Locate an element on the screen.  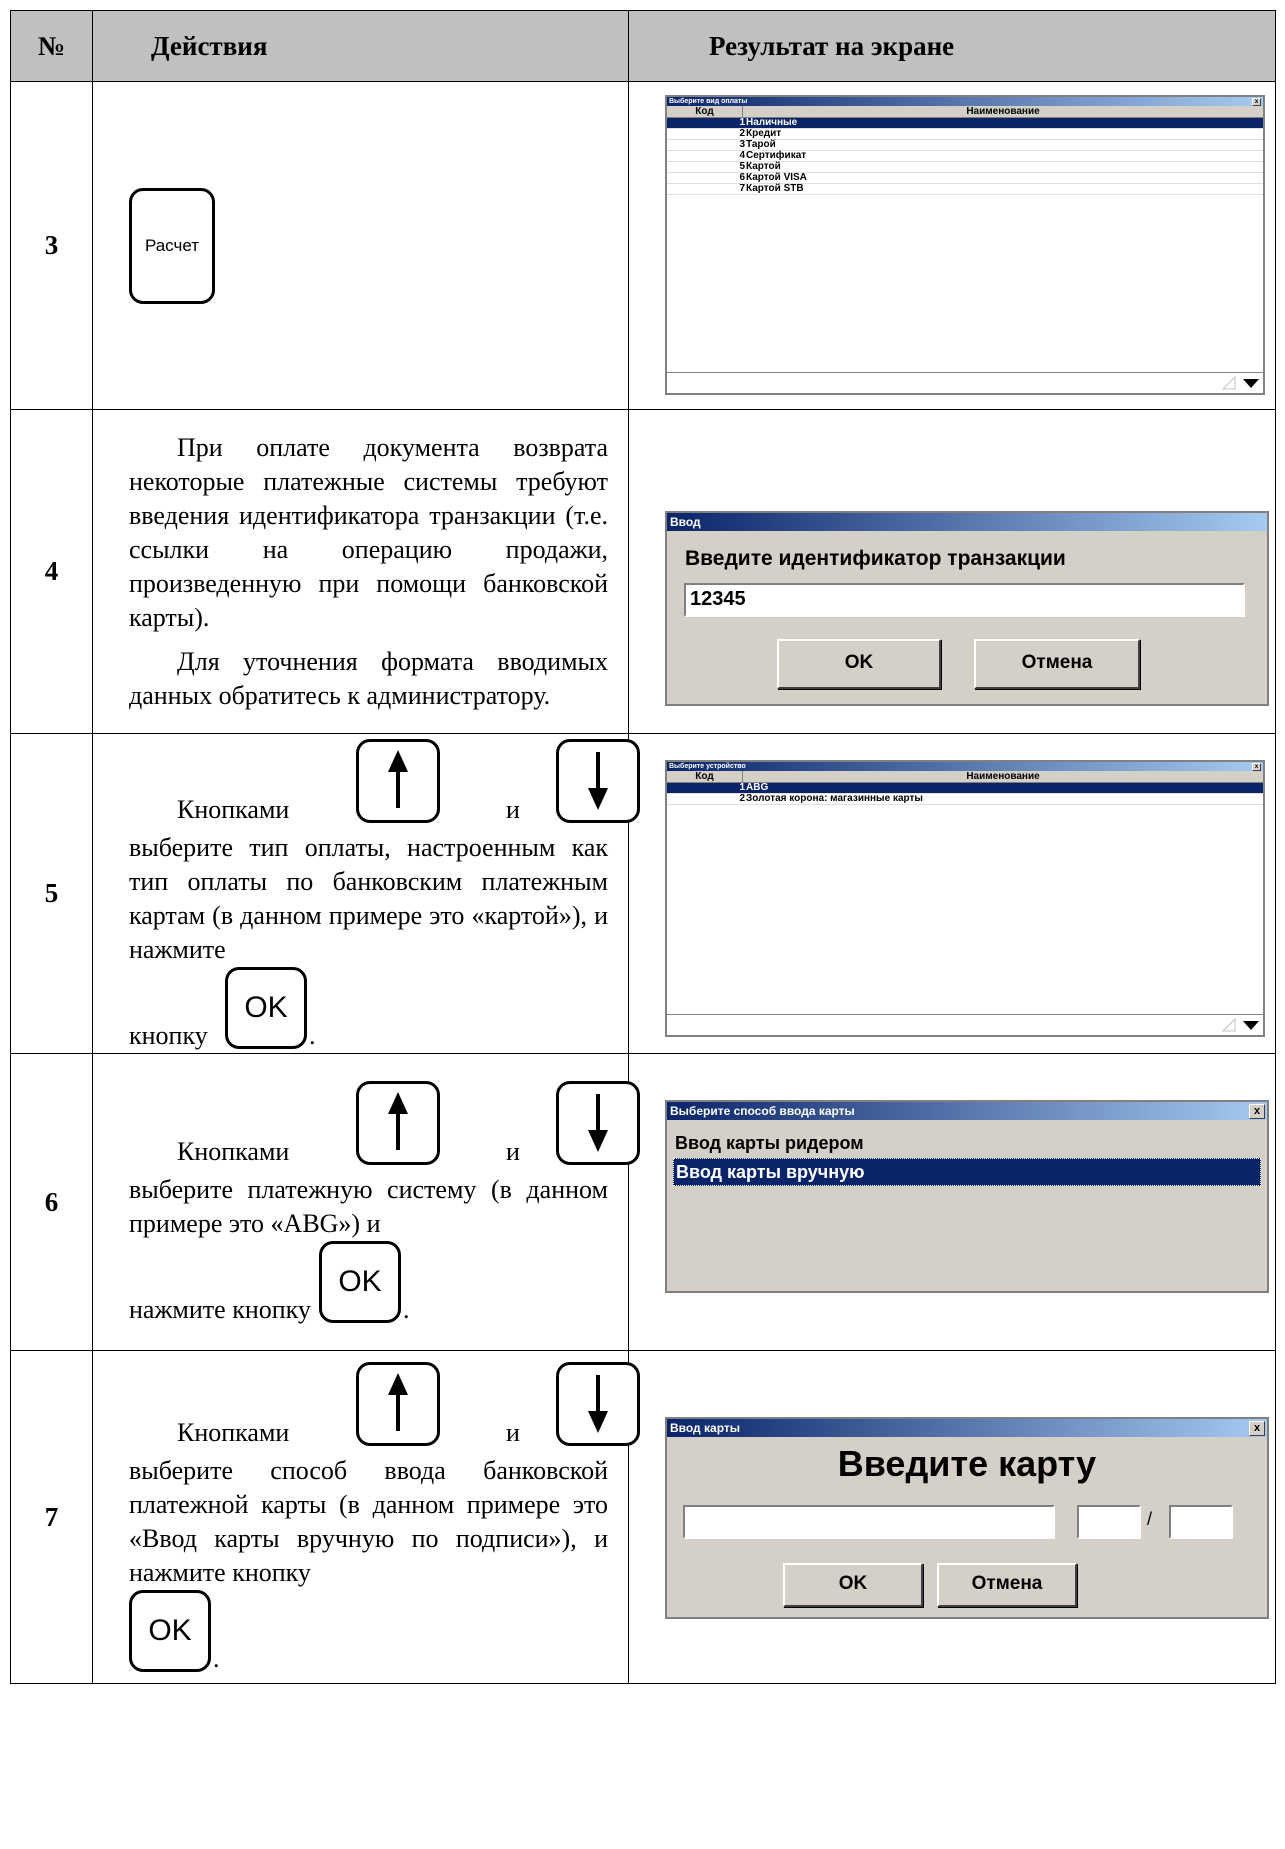
list-item: Ввод карты ридером is located at coordinates (967, 1143).